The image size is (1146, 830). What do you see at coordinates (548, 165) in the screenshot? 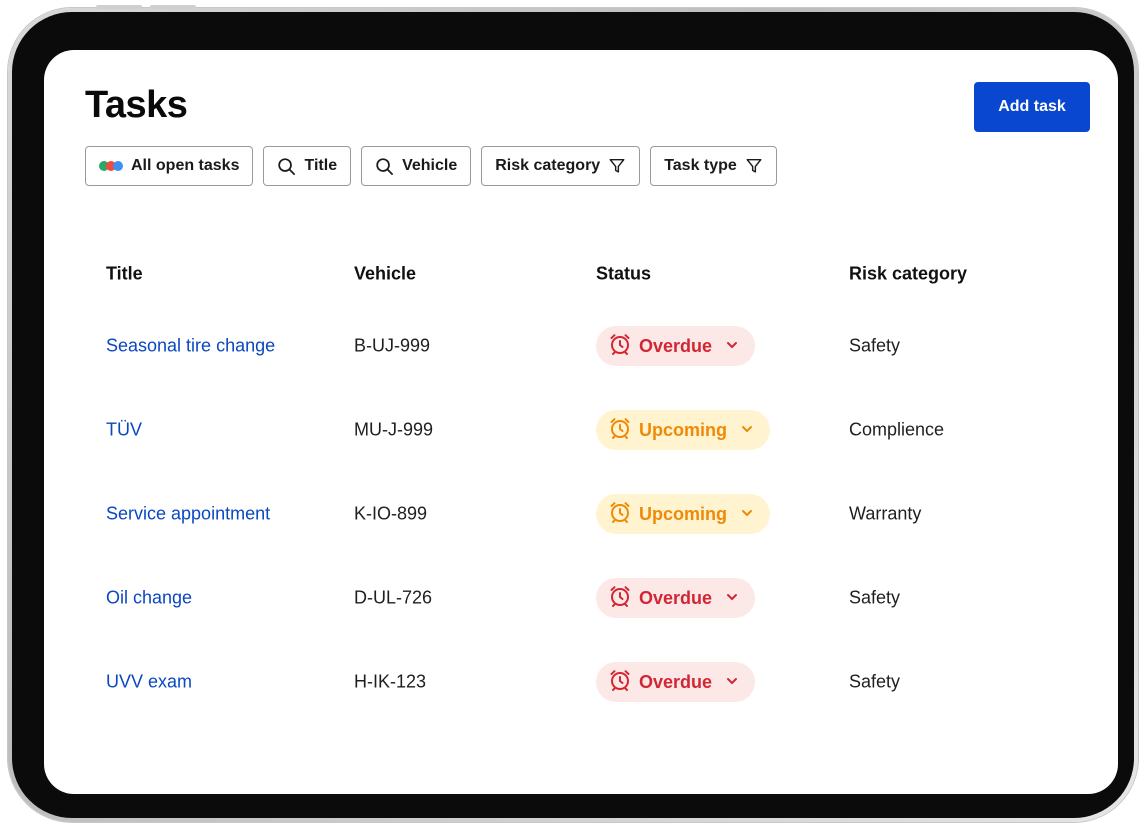
I see `filter-label: Risk category` at bounding box center [548, 165].